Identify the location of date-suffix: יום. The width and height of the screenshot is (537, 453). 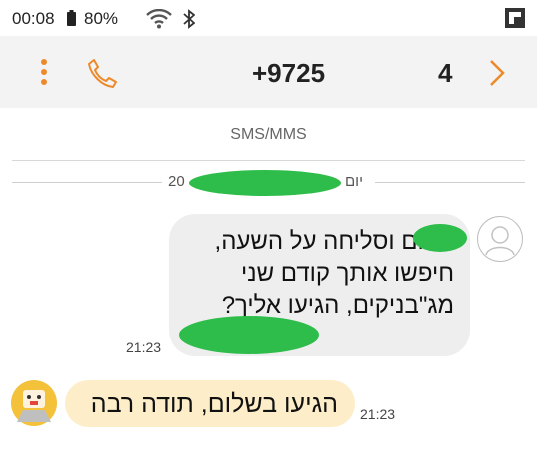
(354, 181).